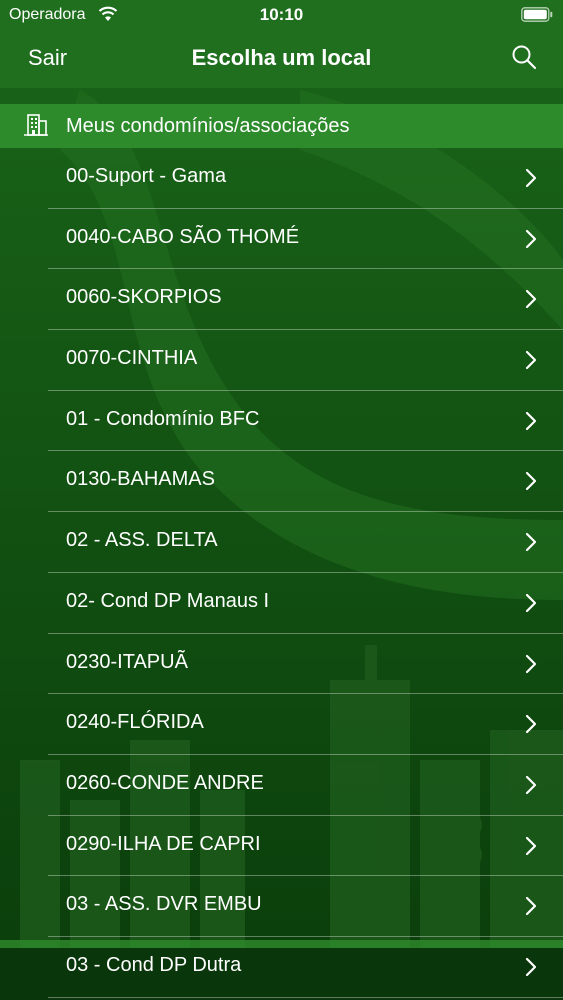  I want to click on list-item: 0130-BAHAMAS, so click(305, 482).